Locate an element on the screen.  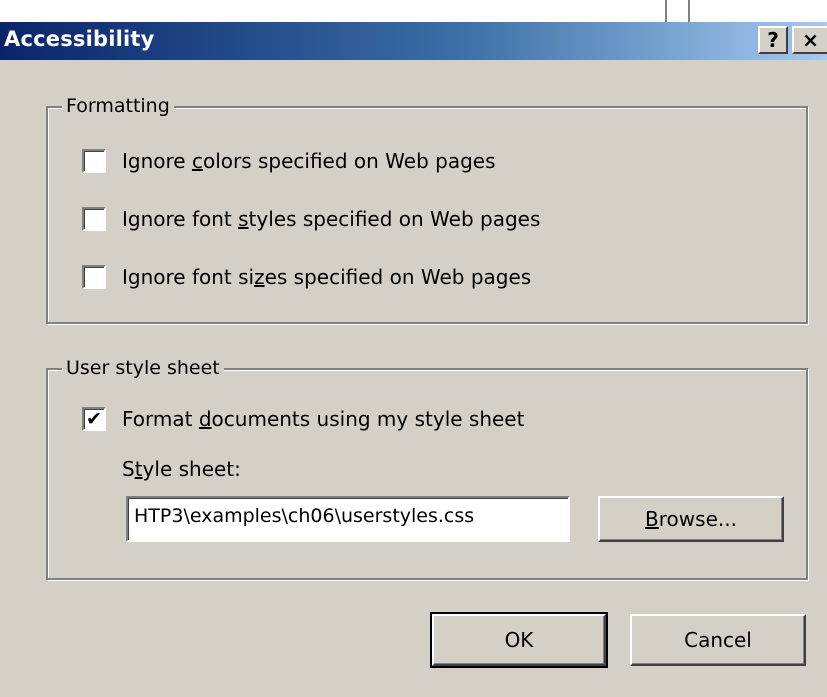
dialog-title: Accessibility is located at coordinates (79, 39).